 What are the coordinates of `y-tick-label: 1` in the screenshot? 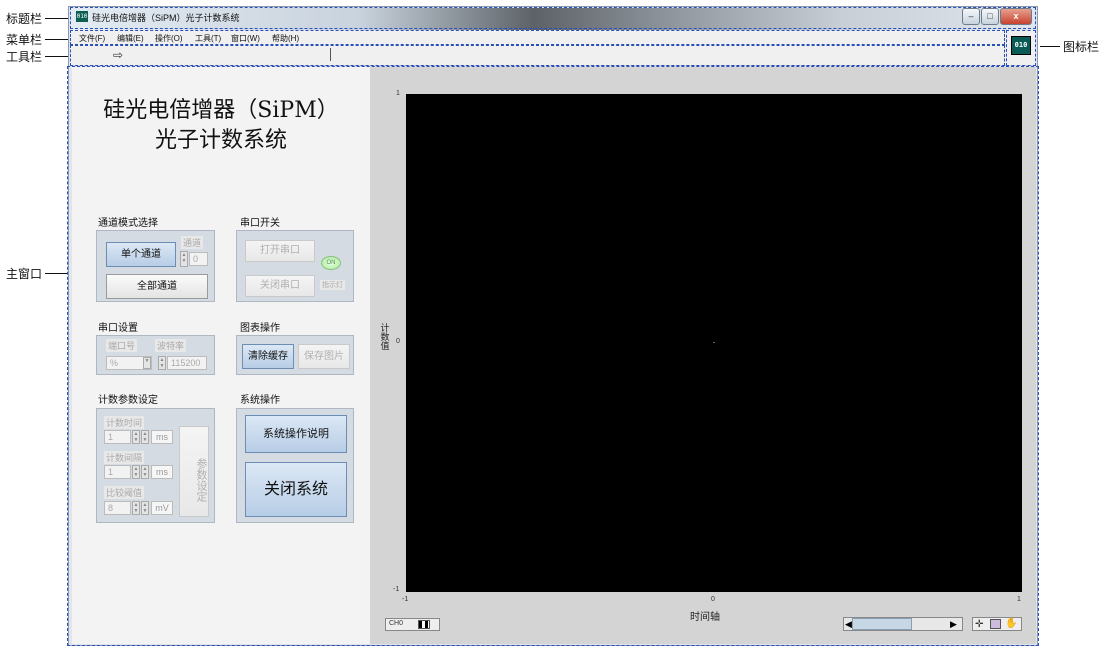 It's located at (398, 93).